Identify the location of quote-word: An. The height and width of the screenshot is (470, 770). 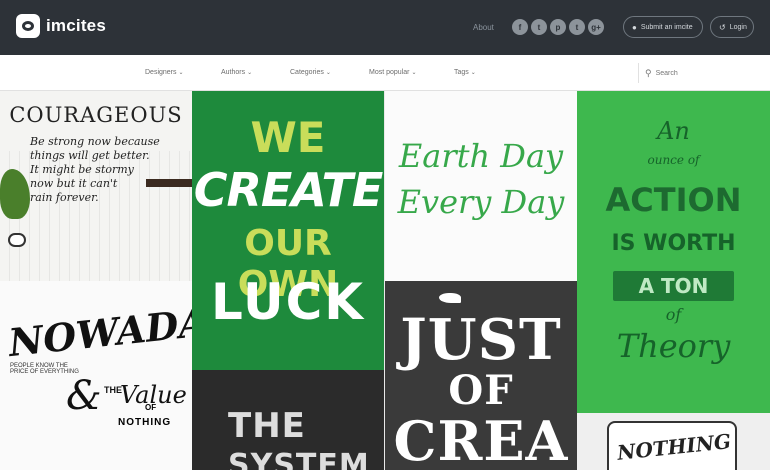
(673, 131).